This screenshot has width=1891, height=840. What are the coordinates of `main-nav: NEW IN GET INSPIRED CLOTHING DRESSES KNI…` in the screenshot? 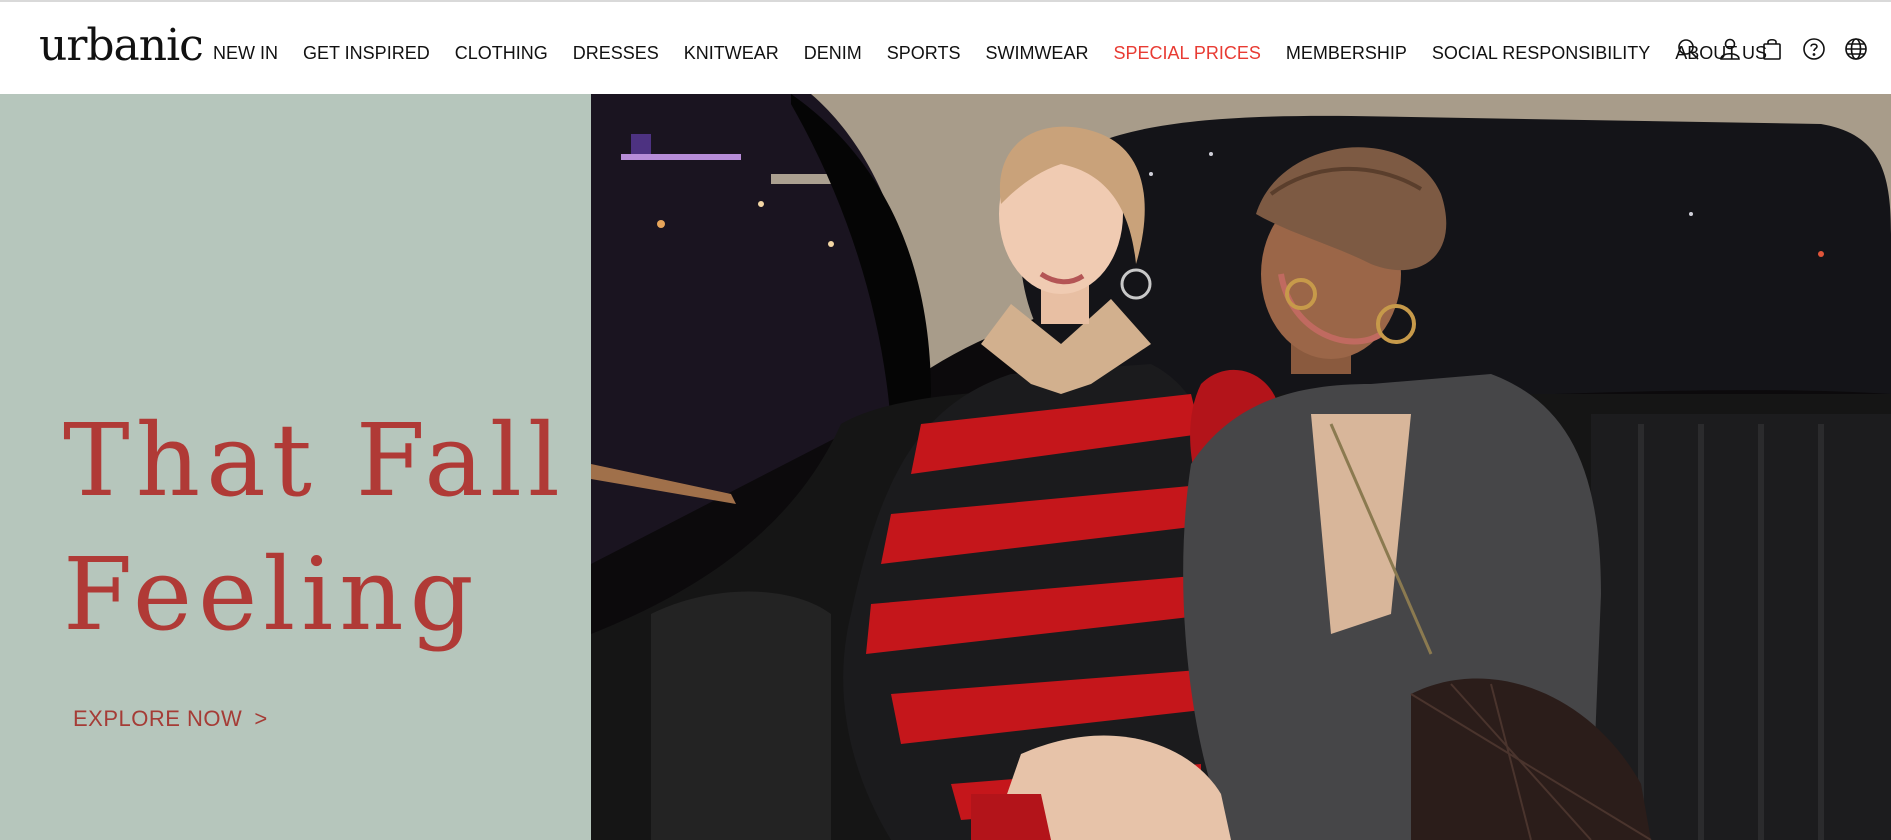 It's located at (1002, 53).